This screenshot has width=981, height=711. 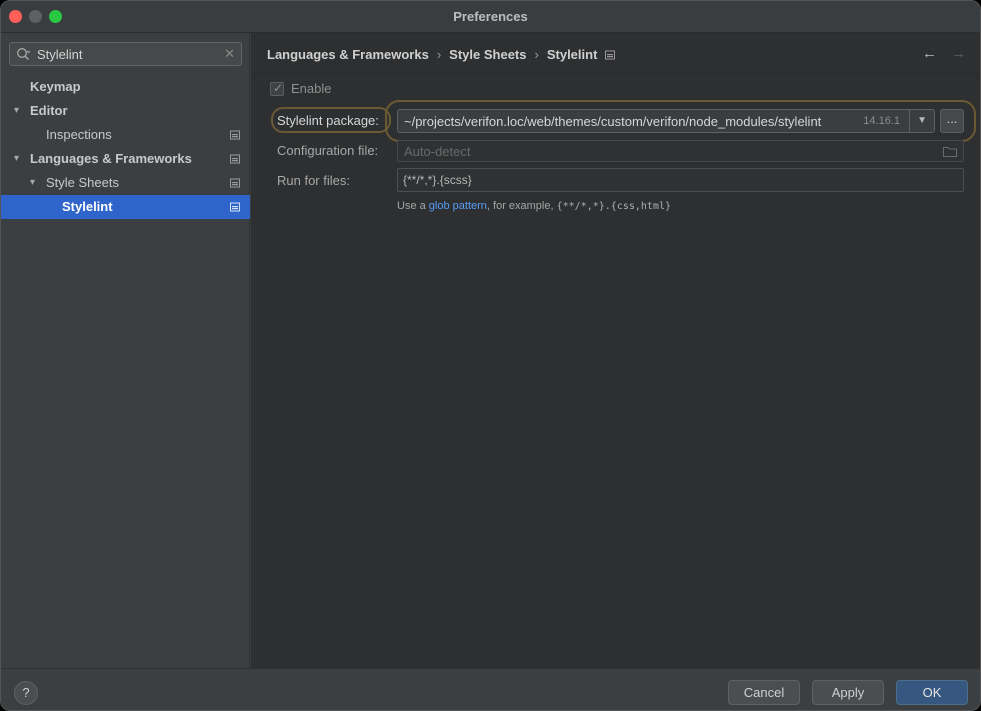 What do you see at coordinates (49, 110) in the screenshot?
I see `tree-item-label: Editor` at bounding box center [49, 110].